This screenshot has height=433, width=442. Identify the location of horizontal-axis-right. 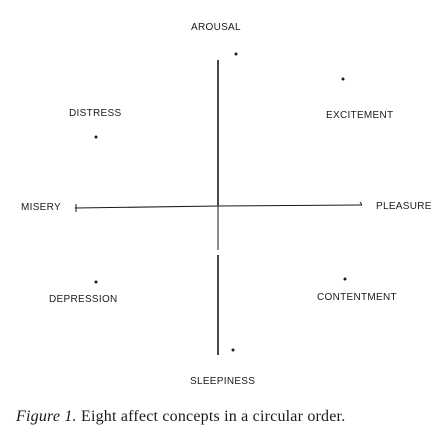
(290, 205).